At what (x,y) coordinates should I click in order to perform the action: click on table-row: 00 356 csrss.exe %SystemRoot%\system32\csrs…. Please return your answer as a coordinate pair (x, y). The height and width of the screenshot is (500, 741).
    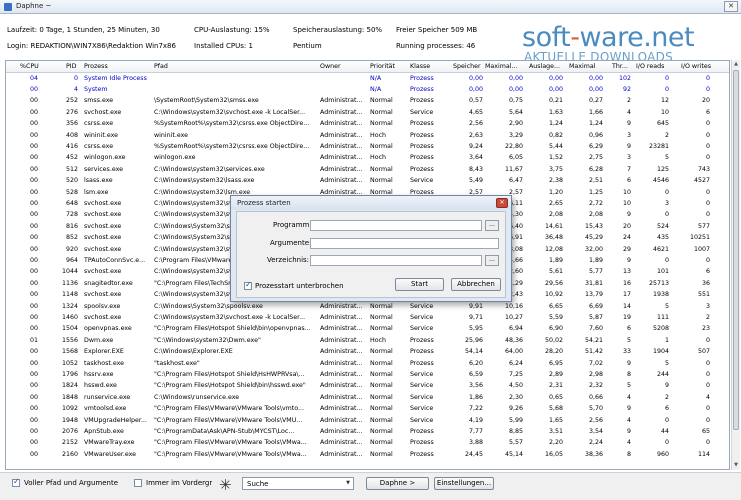
    Looking at the image, I should click on (367, 124).